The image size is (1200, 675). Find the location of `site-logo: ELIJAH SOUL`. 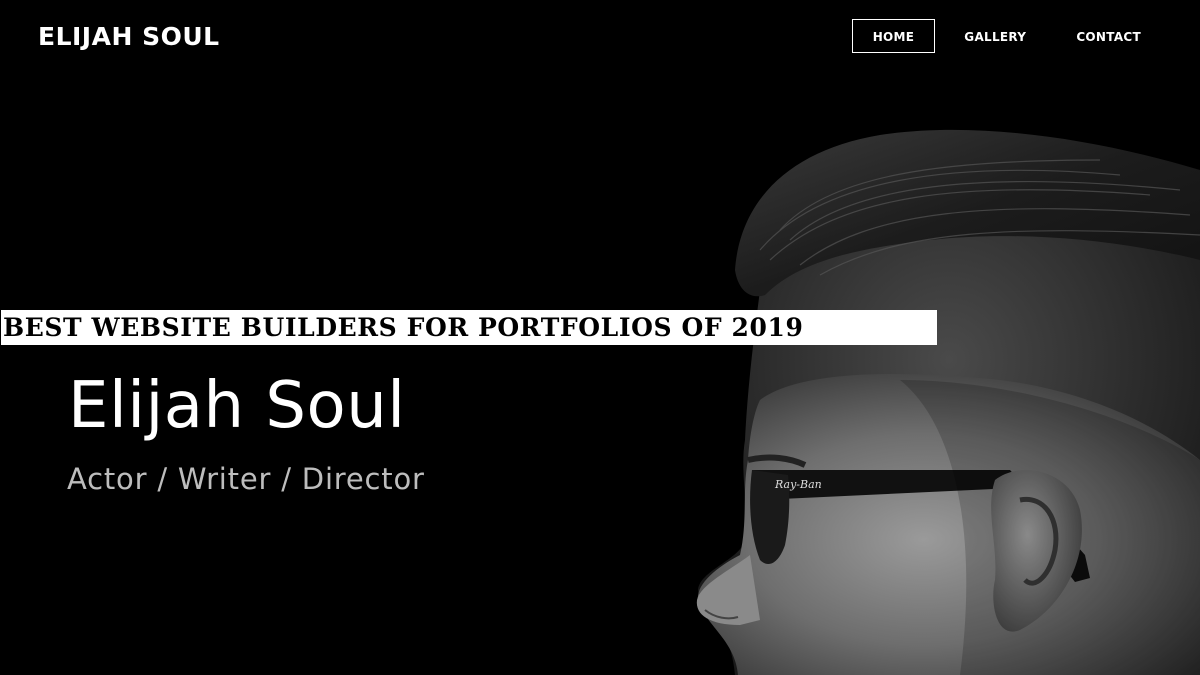

site-logo: ELIJAH SOUL is located at coordinates (129, 37).